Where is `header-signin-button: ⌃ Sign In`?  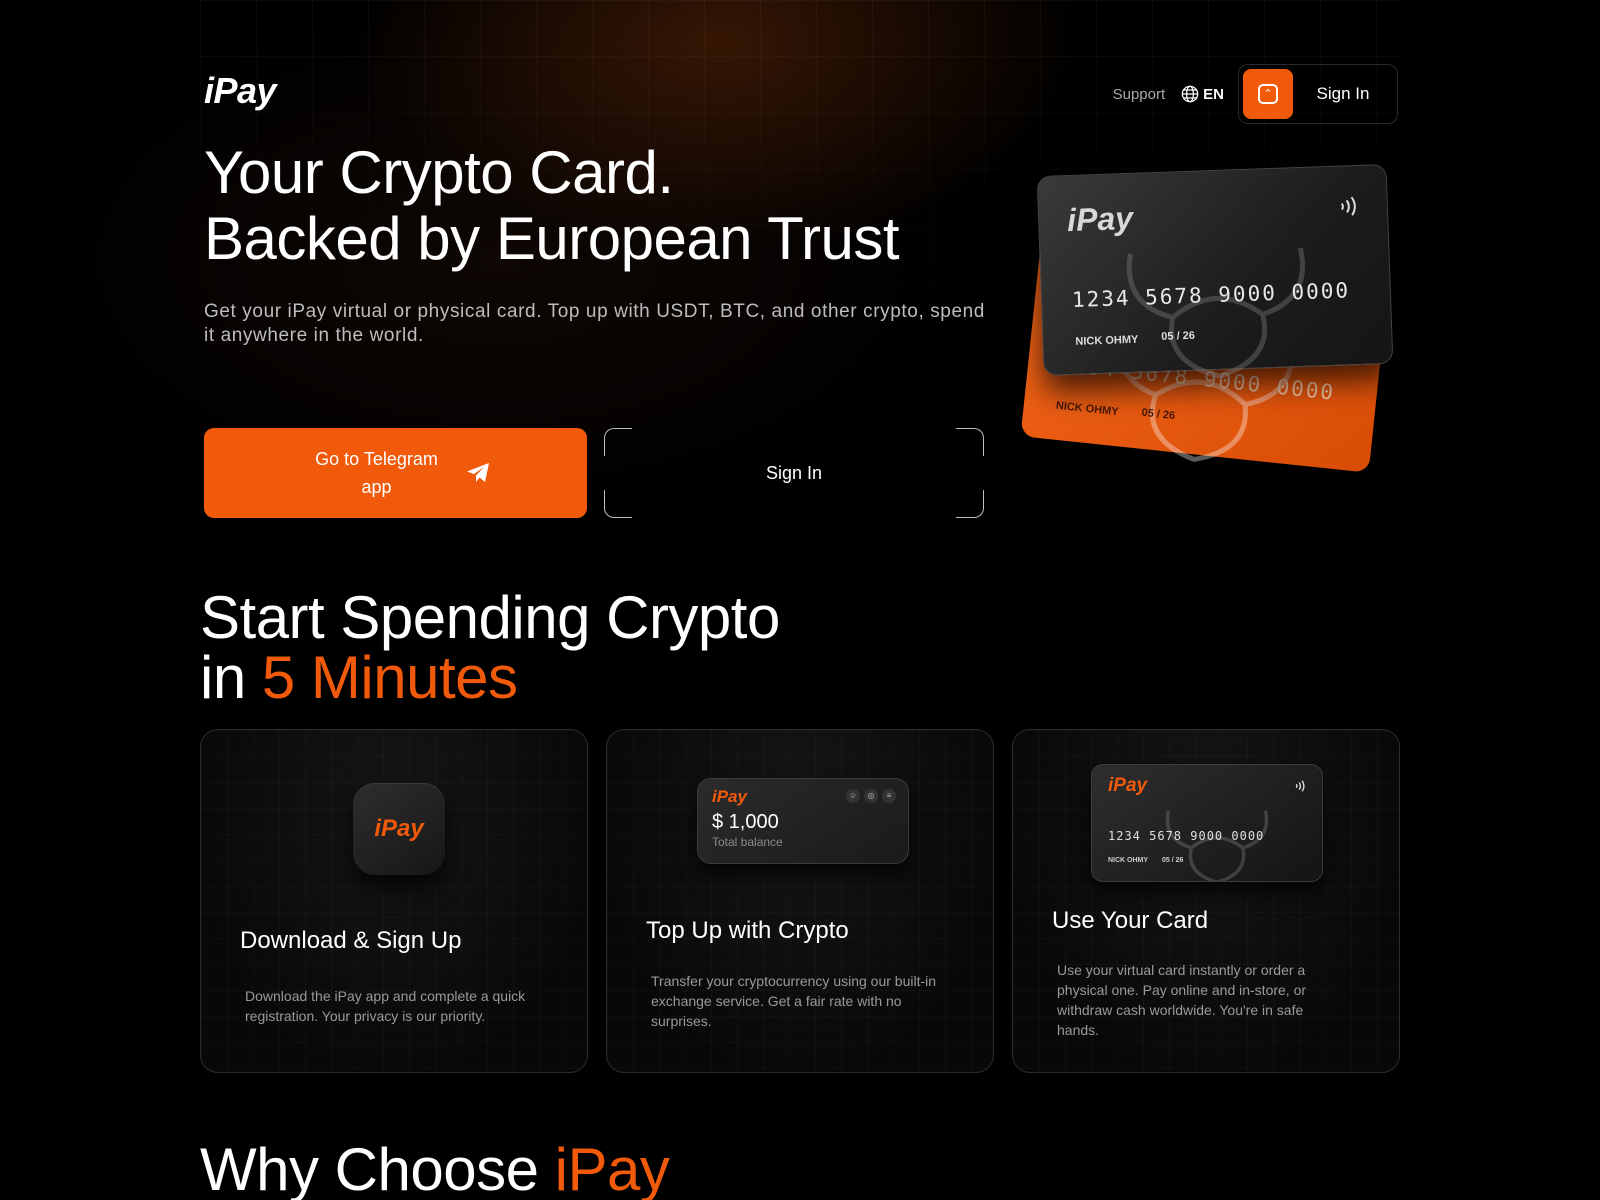 header-signin-button: ⌃ Sign In is located at coordinates (1318, 94).